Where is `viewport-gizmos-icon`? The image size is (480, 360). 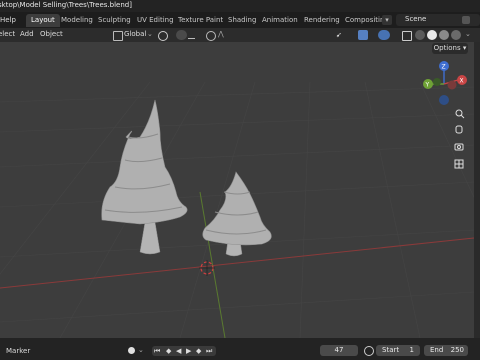
viewport-gizmos-icon is located at coordinates (363, 35).